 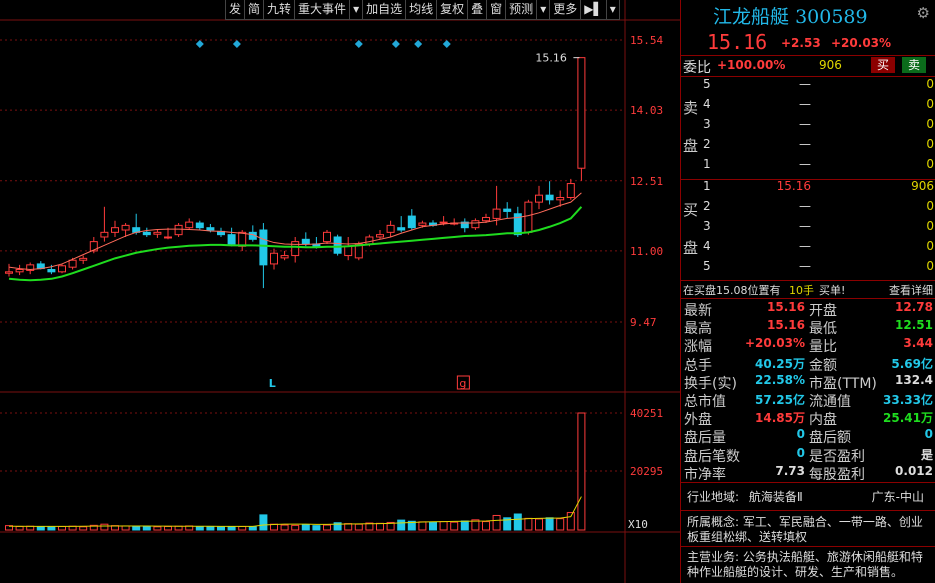 What do you see at coordinates (477, 10) in the screenshot?
I see `toolbar-button: 叠` at bounding box center [477, 10].